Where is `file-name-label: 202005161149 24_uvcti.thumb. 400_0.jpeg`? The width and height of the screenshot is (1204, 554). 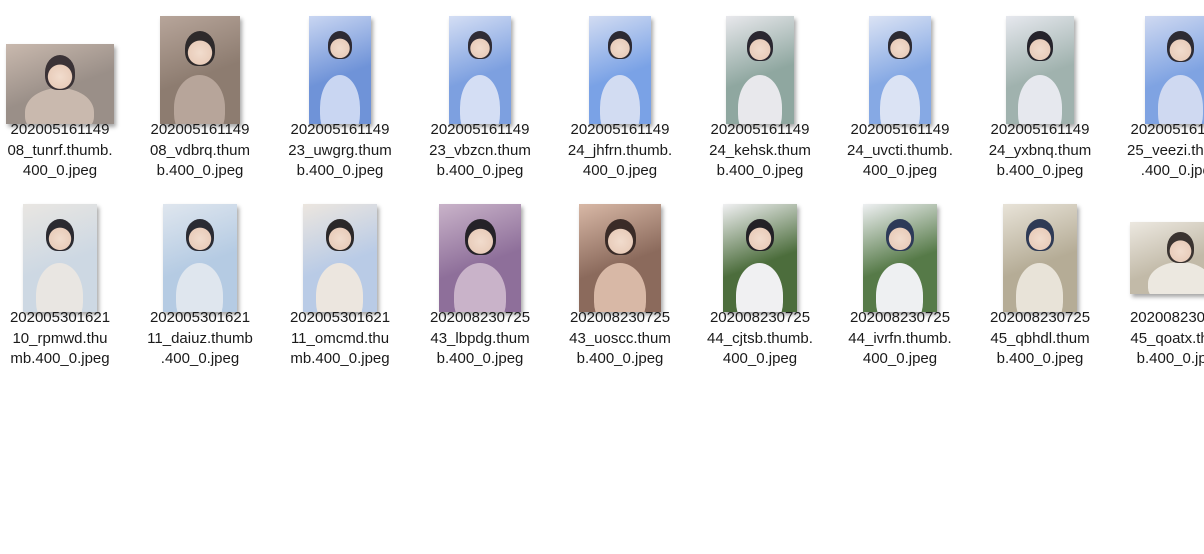 file-name-label: 202005161149 24_uvcti.thumb. 400_0.jpeg is located at coordinates (900, 150).